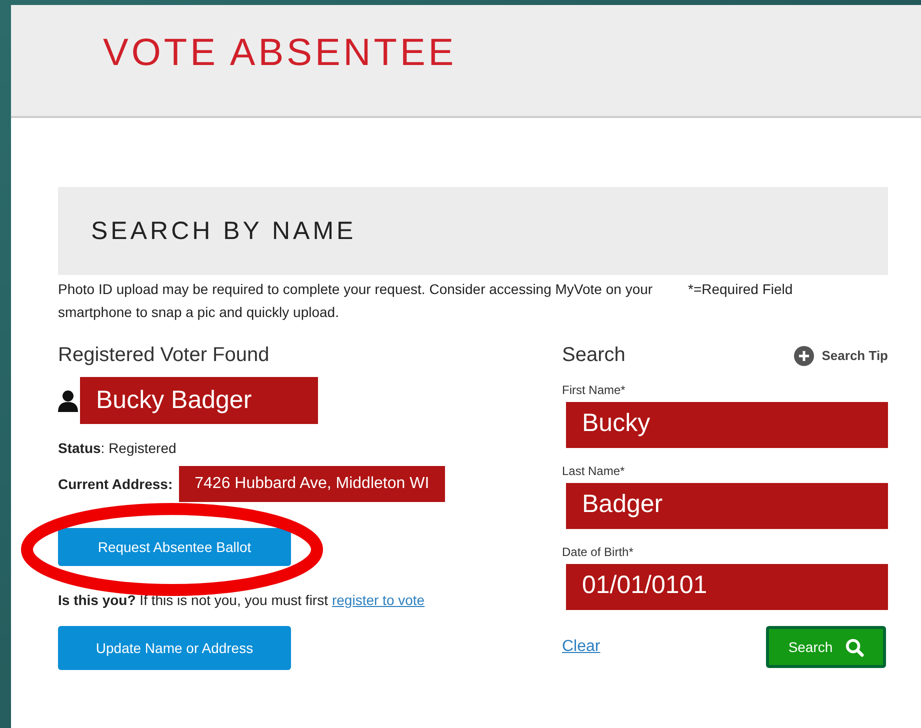 The height and width of the screenshot is (728, 921). Describe the element at coordinates (598, 552) in the screenshot. I see `field-label: Date of Birth*` at that location.